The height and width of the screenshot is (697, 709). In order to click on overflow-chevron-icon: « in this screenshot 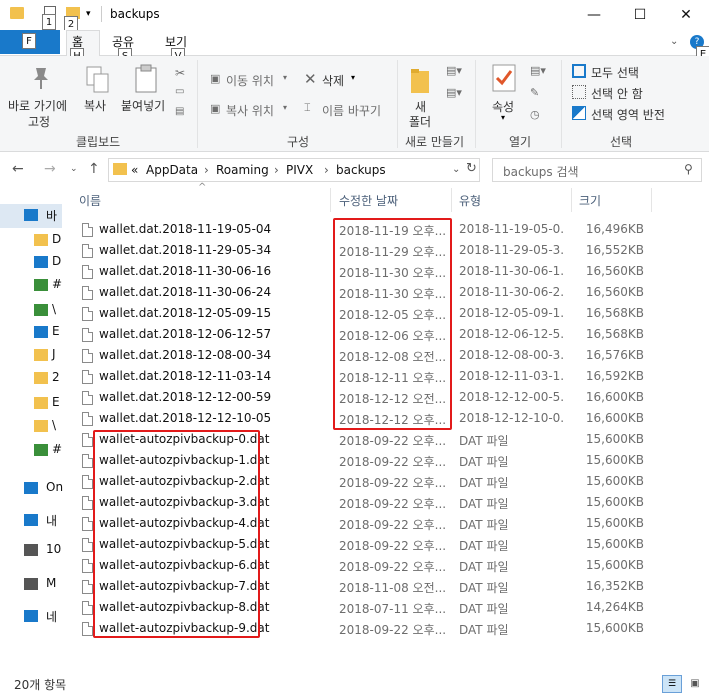, I will do `click(134, 170)`.